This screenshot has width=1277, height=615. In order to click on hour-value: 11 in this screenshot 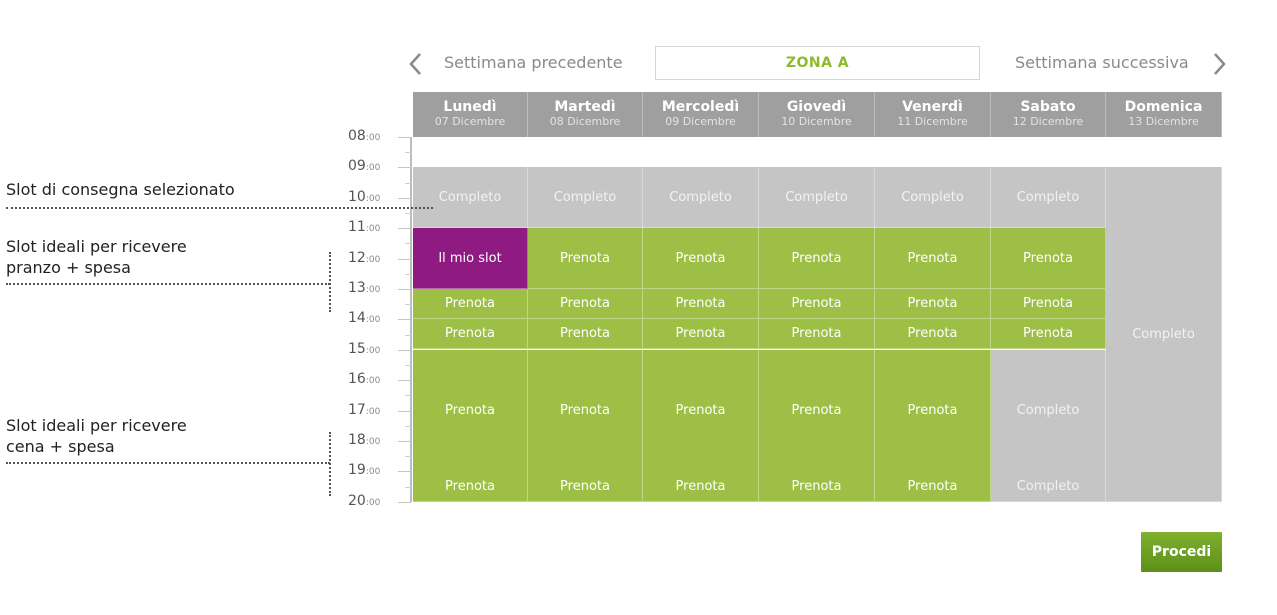, I will do `click(357, 227)`.